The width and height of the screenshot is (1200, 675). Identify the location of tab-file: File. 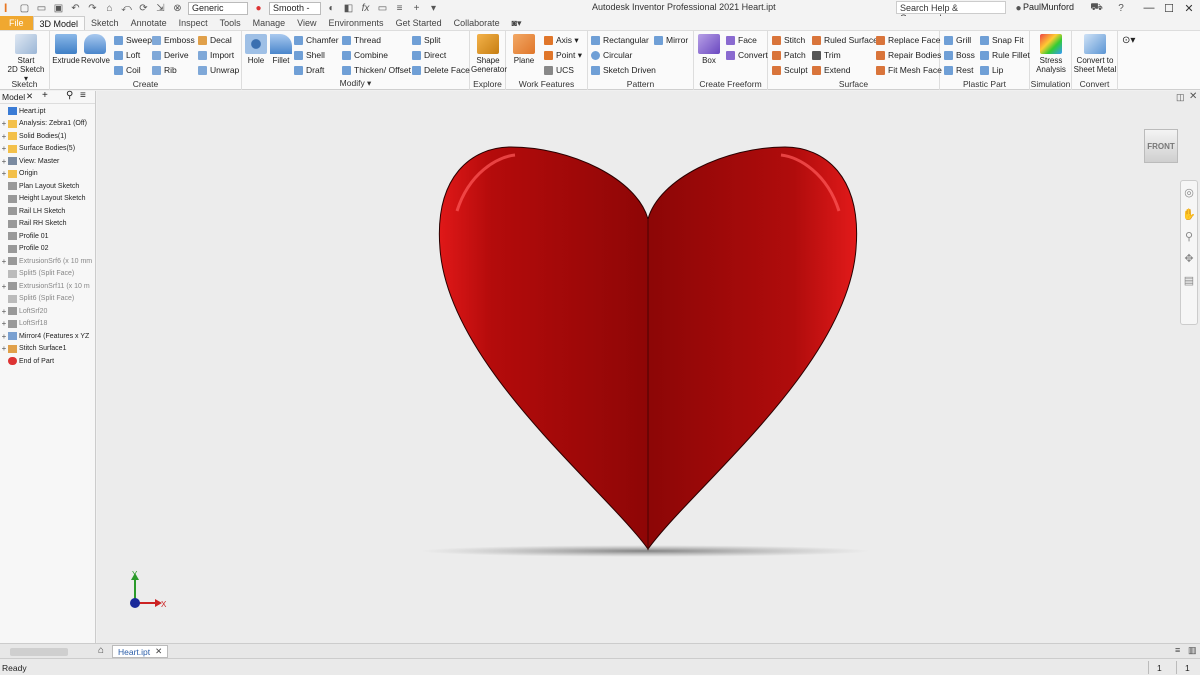
(16, 23).